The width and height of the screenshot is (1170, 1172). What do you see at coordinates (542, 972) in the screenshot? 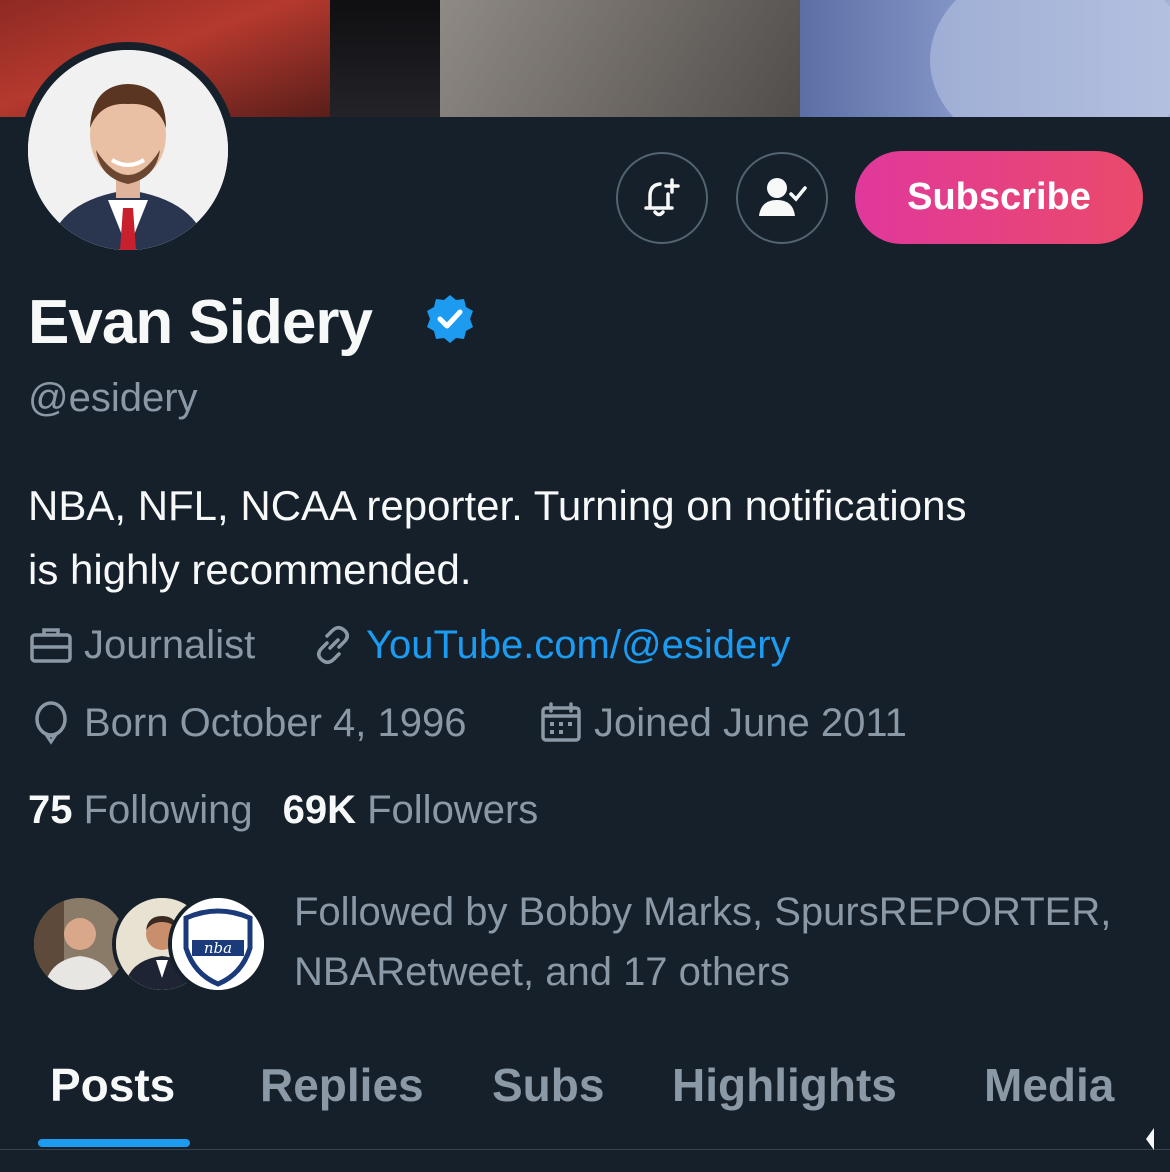
I see `followed-by-line-2: NBARetweet, and 17 others` at bounding box center [542, 972].